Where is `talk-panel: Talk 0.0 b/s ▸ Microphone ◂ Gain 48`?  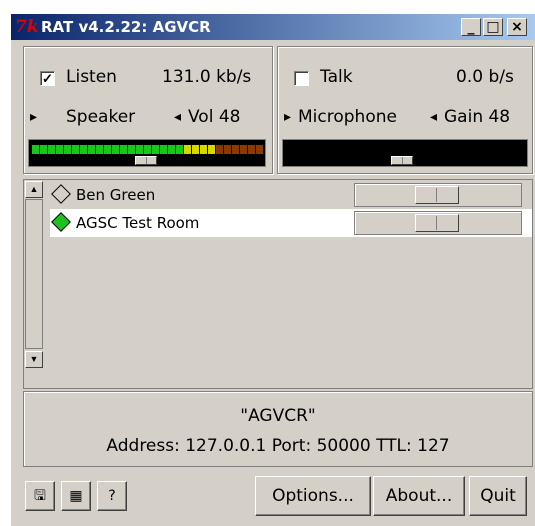
talk-panel: Talk 0.0 b/s ▸ Microphone ◂ Gain 48 is located at coordinates (405, 110).